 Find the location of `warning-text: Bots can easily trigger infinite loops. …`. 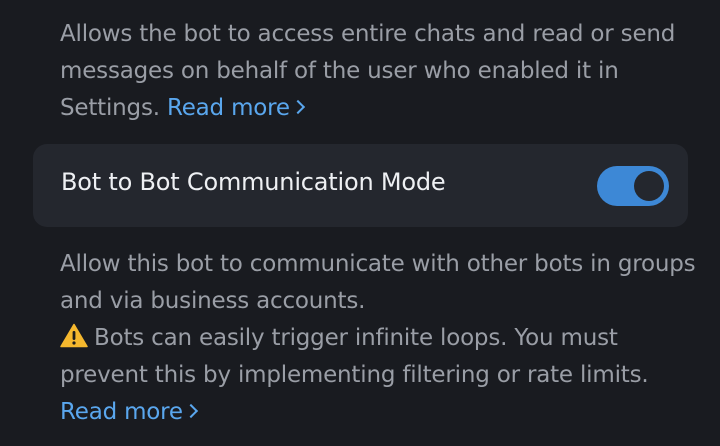

warning-text: Bots can easily trigger infinite loops. … is located at coordinates (354, 356).